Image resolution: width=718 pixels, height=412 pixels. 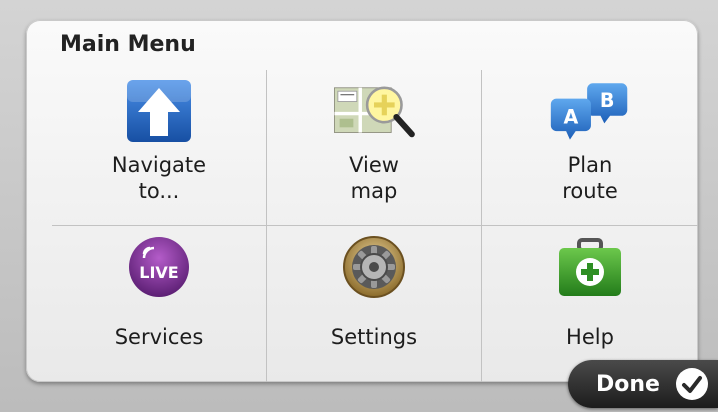 What do you see at coordinates (590, 148) in the screenshot?
I see `plan-route-button: B A Plan route` at bounding box center [590, 148].